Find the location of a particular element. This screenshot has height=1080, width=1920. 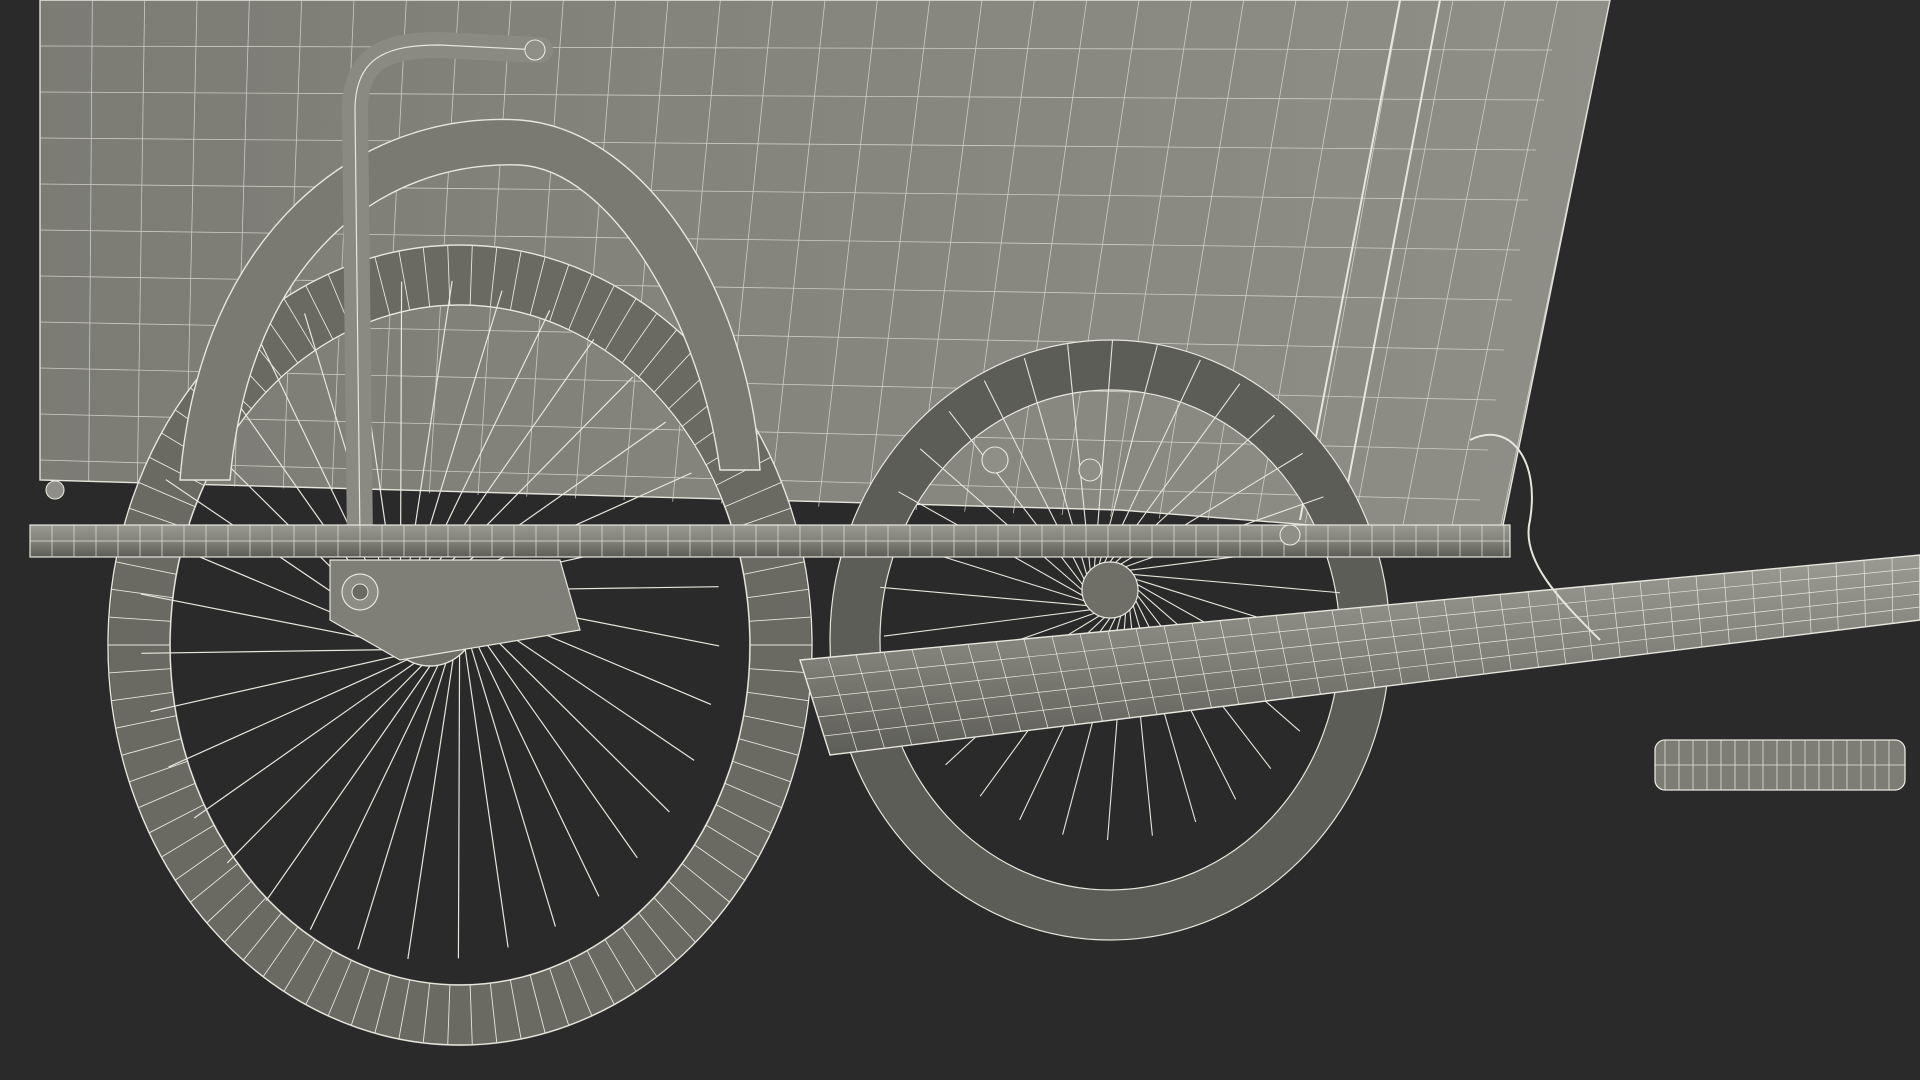

right-wheel-hub is located at coordinates (1110, 590).